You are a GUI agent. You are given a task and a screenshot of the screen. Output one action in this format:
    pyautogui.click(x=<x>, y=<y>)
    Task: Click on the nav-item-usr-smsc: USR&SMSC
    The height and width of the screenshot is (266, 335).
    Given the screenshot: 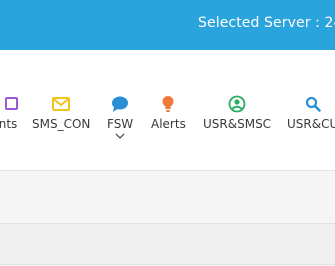 What is the action you would take?
    pyautogui.click(x=237, y=113)
    